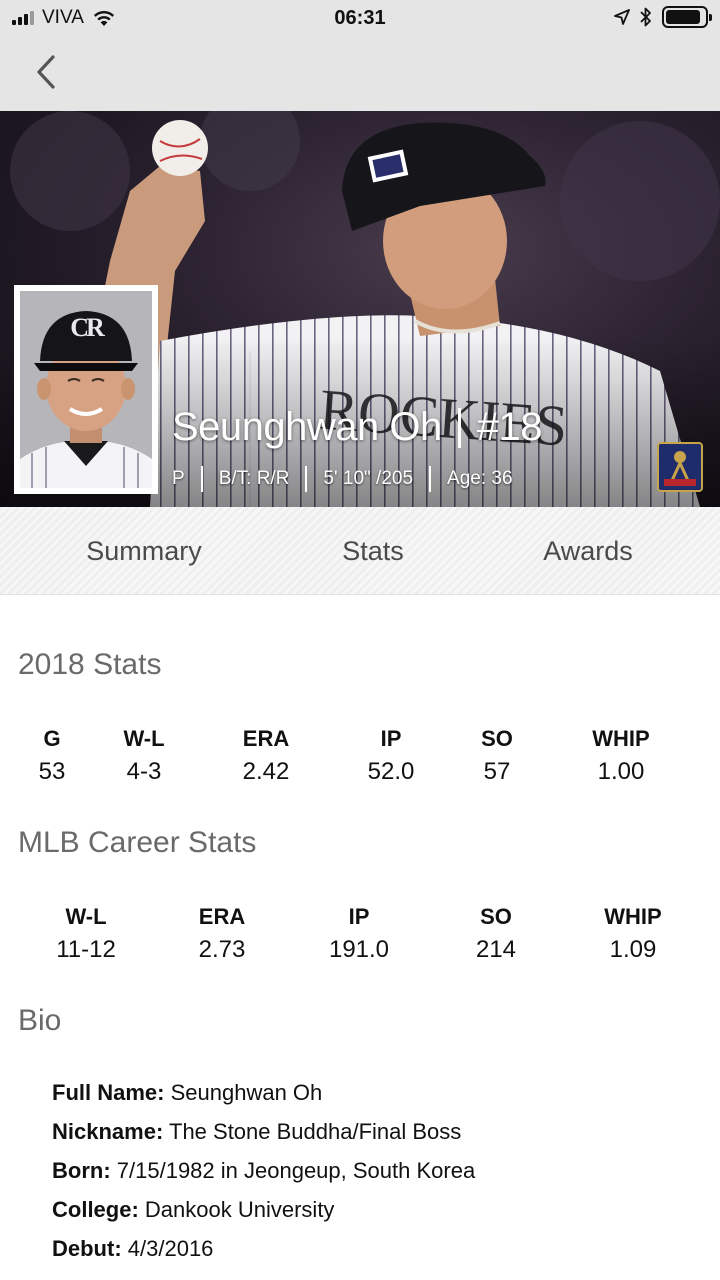 The height and width of the screenshot is (1280, 720). Describe the element at coordinates (144, 551) in the screenshot. I see `tab-summary: Summary` at that location.